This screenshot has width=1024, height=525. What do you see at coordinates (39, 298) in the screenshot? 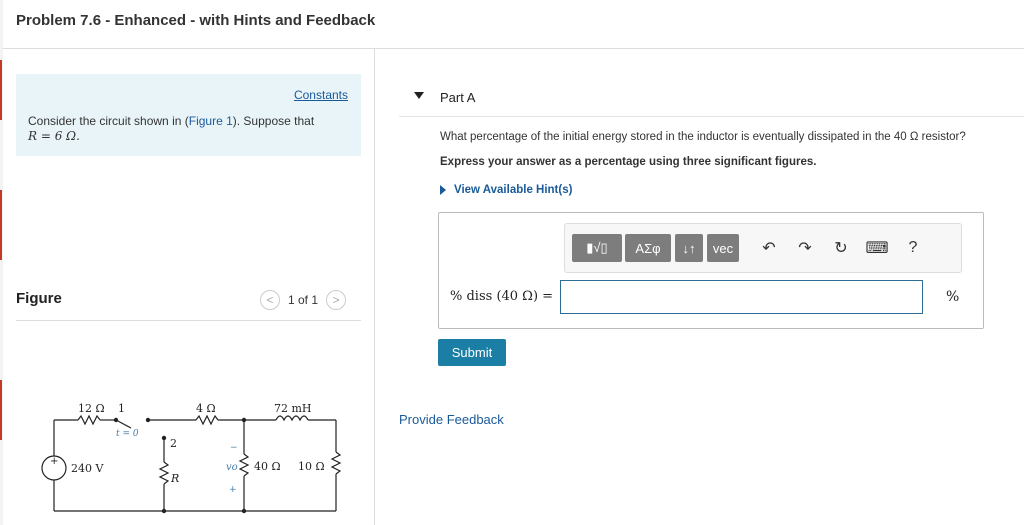
I see `figure-heading: Figure` at bounding box center [39, 298].